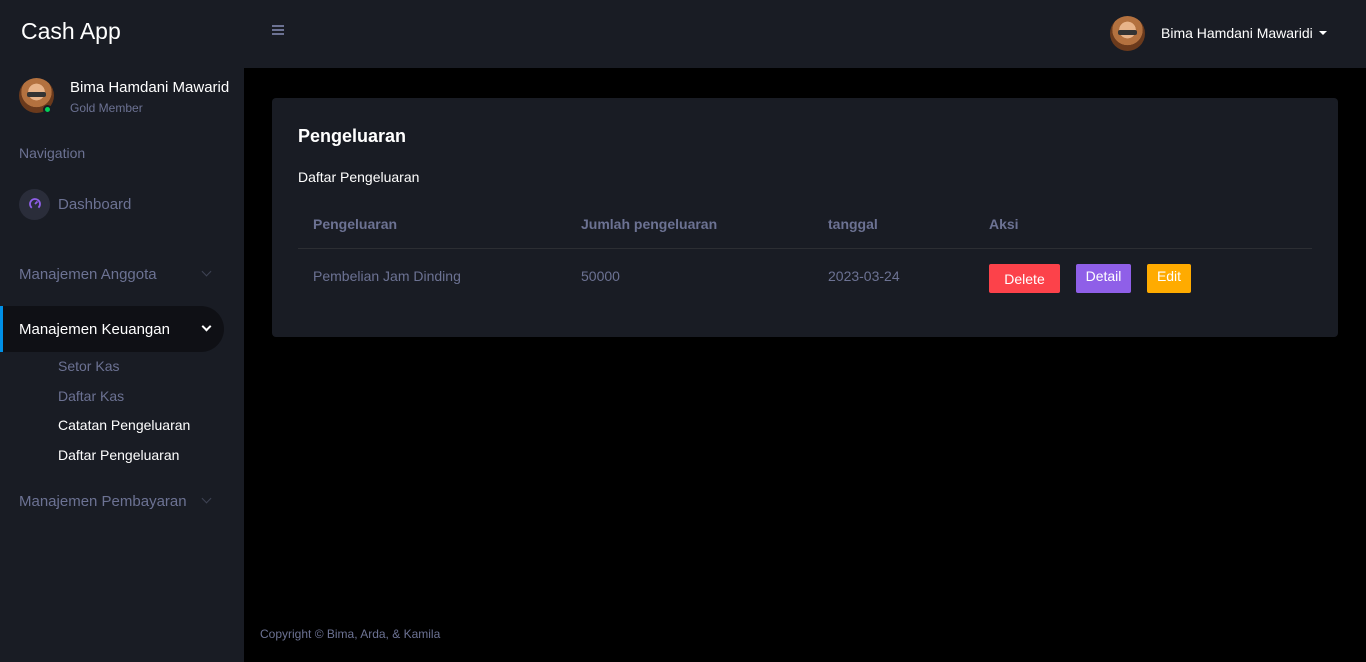  I want to click on card-title: Pengeluaran, so click(352, 136).